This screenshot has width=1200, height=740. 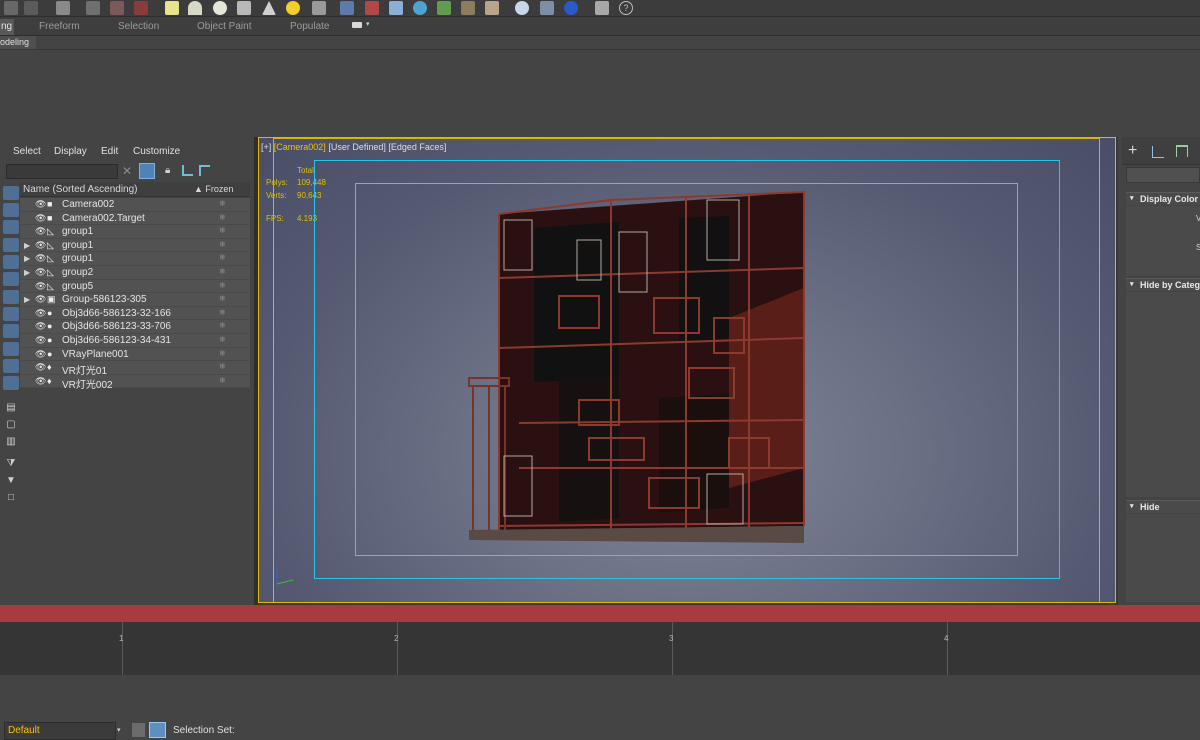 What do you see at coordinates (187, 170) in the screenshot?
I see `hierarchy-icon` at bounding box center [187, 170].